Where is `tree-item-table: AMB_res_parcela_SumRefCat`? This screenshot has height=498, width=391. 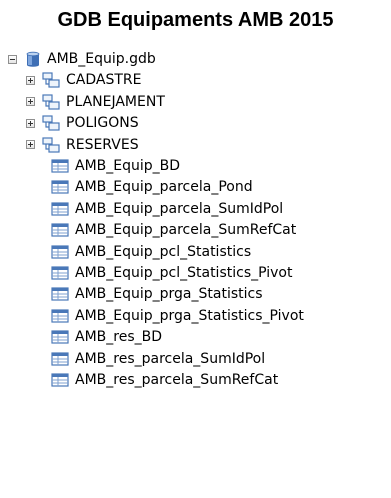 tree-item-table: AMB_res_parcela_SumRefCat is located at coordinates (164, 380).